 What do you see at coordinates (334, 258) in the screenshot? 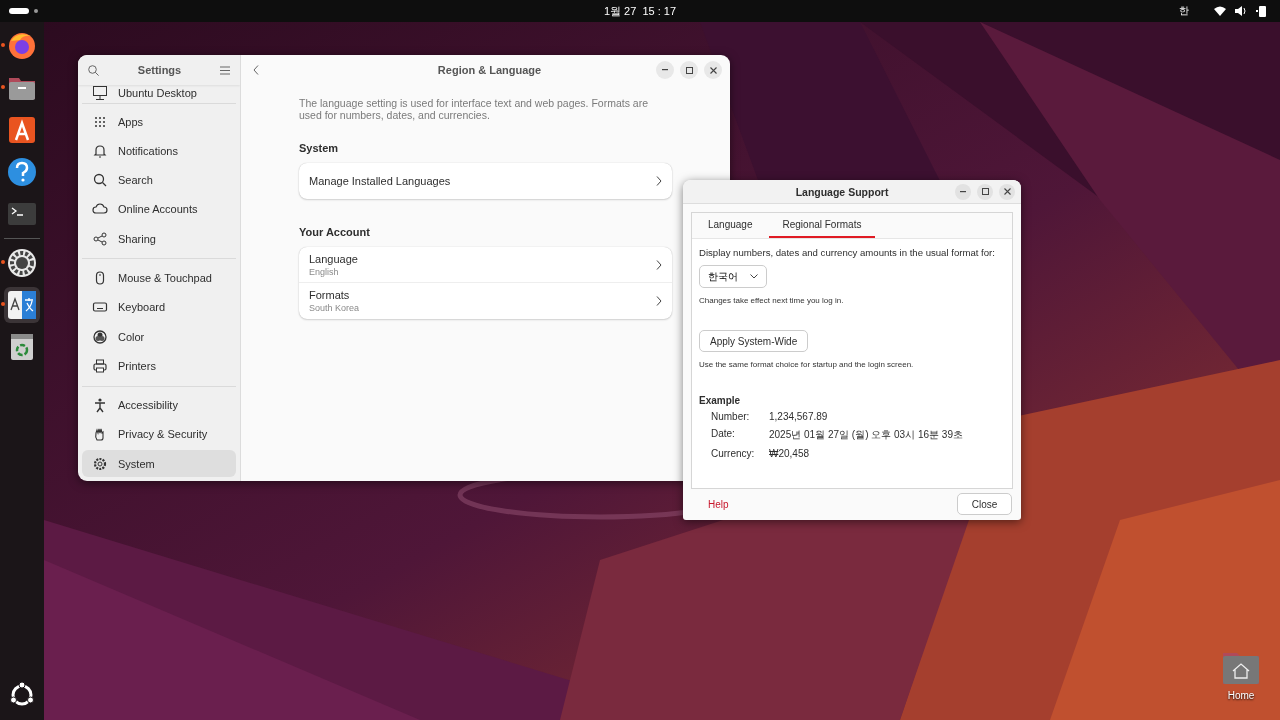
I see `row-title: Language` at bounding box center [334, 258].